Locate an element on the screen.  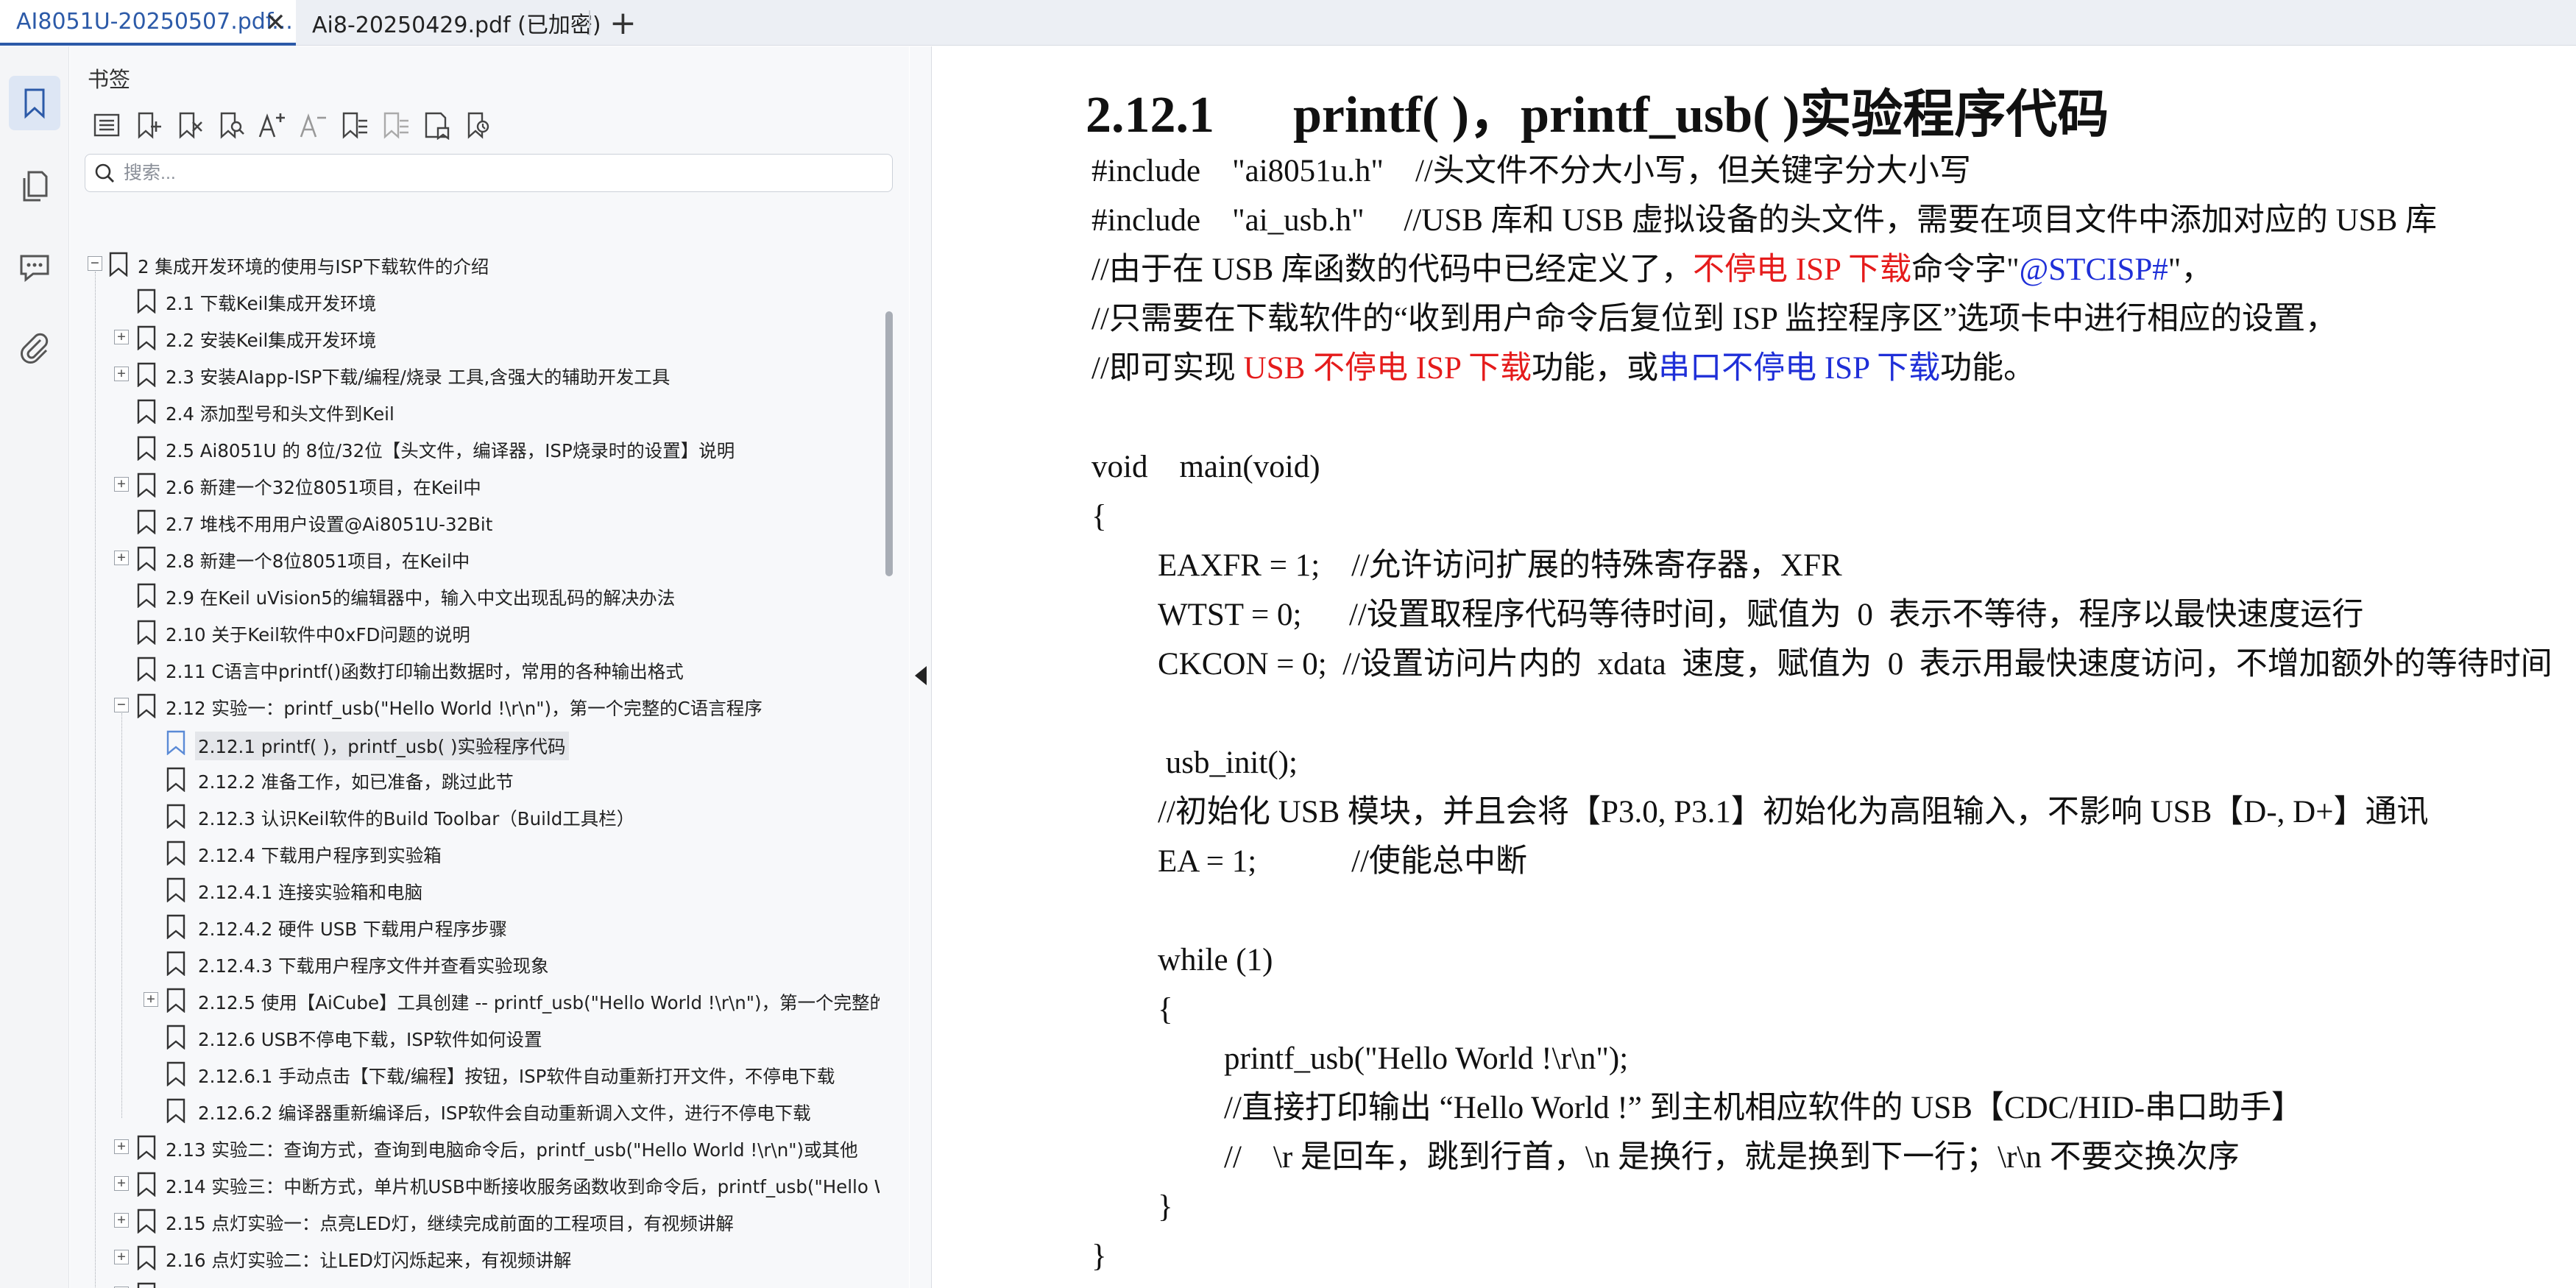
collapse-bookmark-button is located at coordinates (395, 125).